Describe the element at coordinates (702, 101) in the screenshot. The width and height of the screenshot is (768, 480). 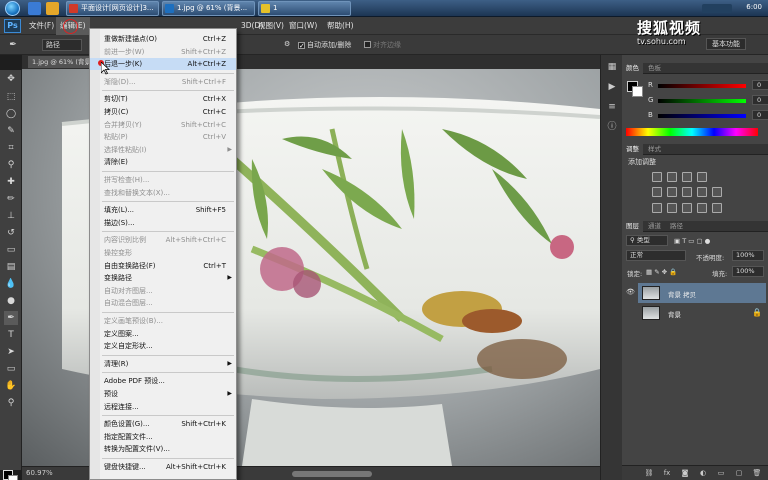
I see `green-slider` at that location.